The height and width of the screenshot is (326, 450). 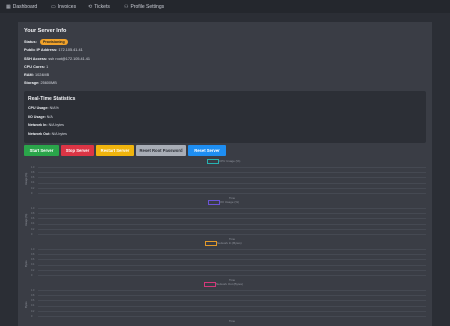 I want to click on start-server-button: Start Server, so click(x=41, y=150).